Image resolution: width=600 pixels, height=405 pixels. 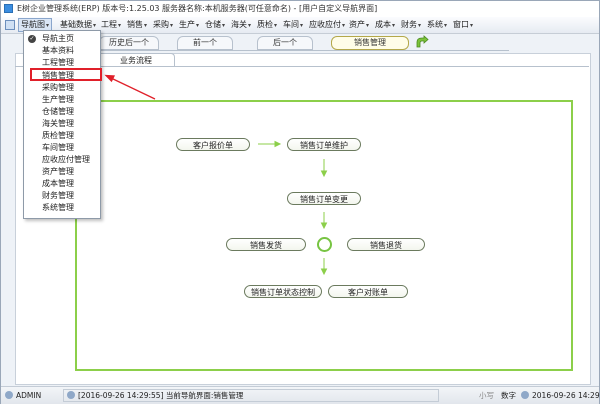 I want to click on menu-quality: 质检▾, so click(x=267, y=25).